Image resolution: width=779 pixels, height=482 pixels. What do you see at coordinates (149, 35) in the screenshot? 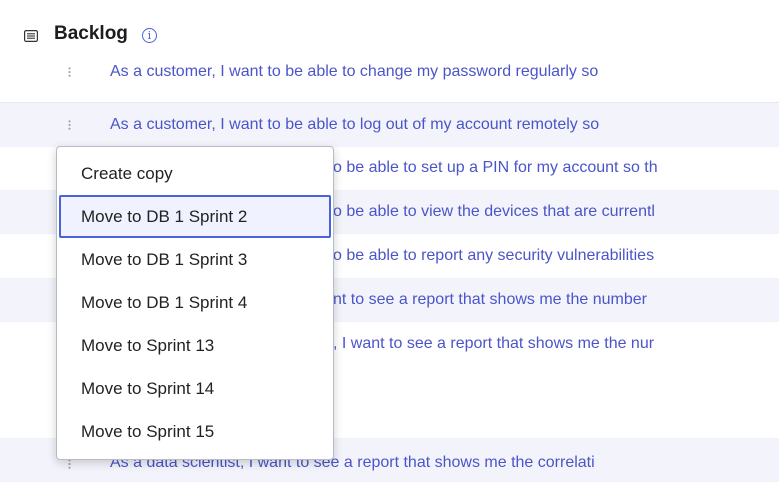
I see `info-icon: i` at bounding box center [149, 35].